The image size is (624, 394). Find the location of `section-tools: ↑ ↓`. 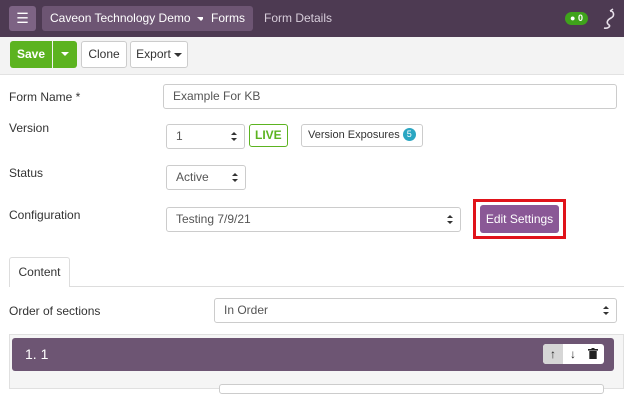

section-tools: ↑ ↓ is located at coordinates (573, 354).